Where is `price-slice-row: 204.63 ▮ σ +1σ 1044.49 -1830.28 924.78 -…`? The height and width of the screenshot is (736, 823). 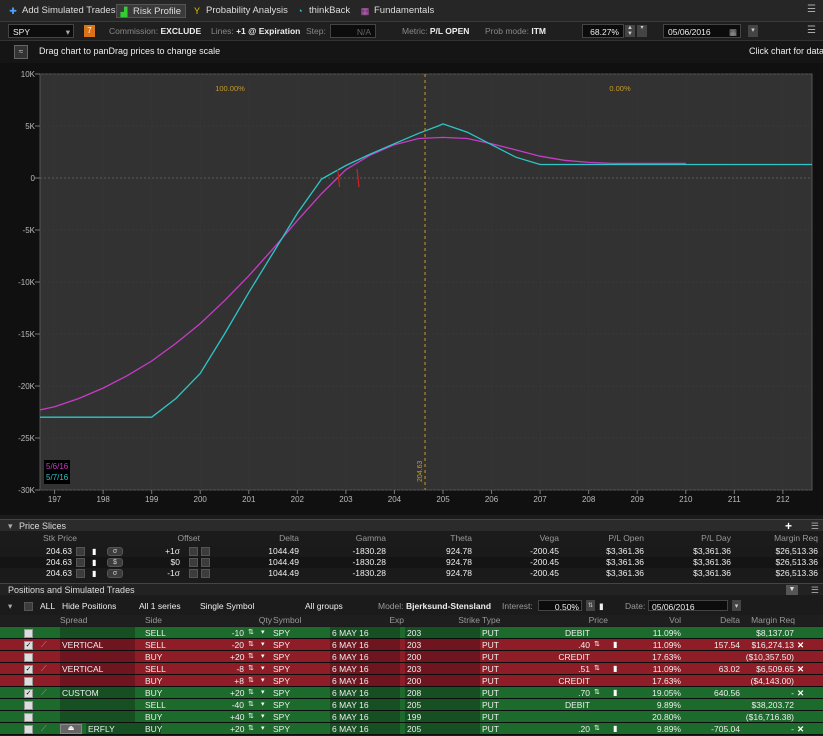 price-slice-row: 204.63 ▮ σ +1σ 1044.49 -1830.28 924.78 -… is located at coordinates (411, 551).